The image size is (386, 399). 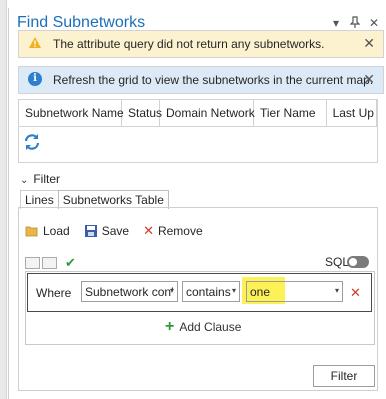 I want to click on check-icon: ✔, so click(x=70, y=263).